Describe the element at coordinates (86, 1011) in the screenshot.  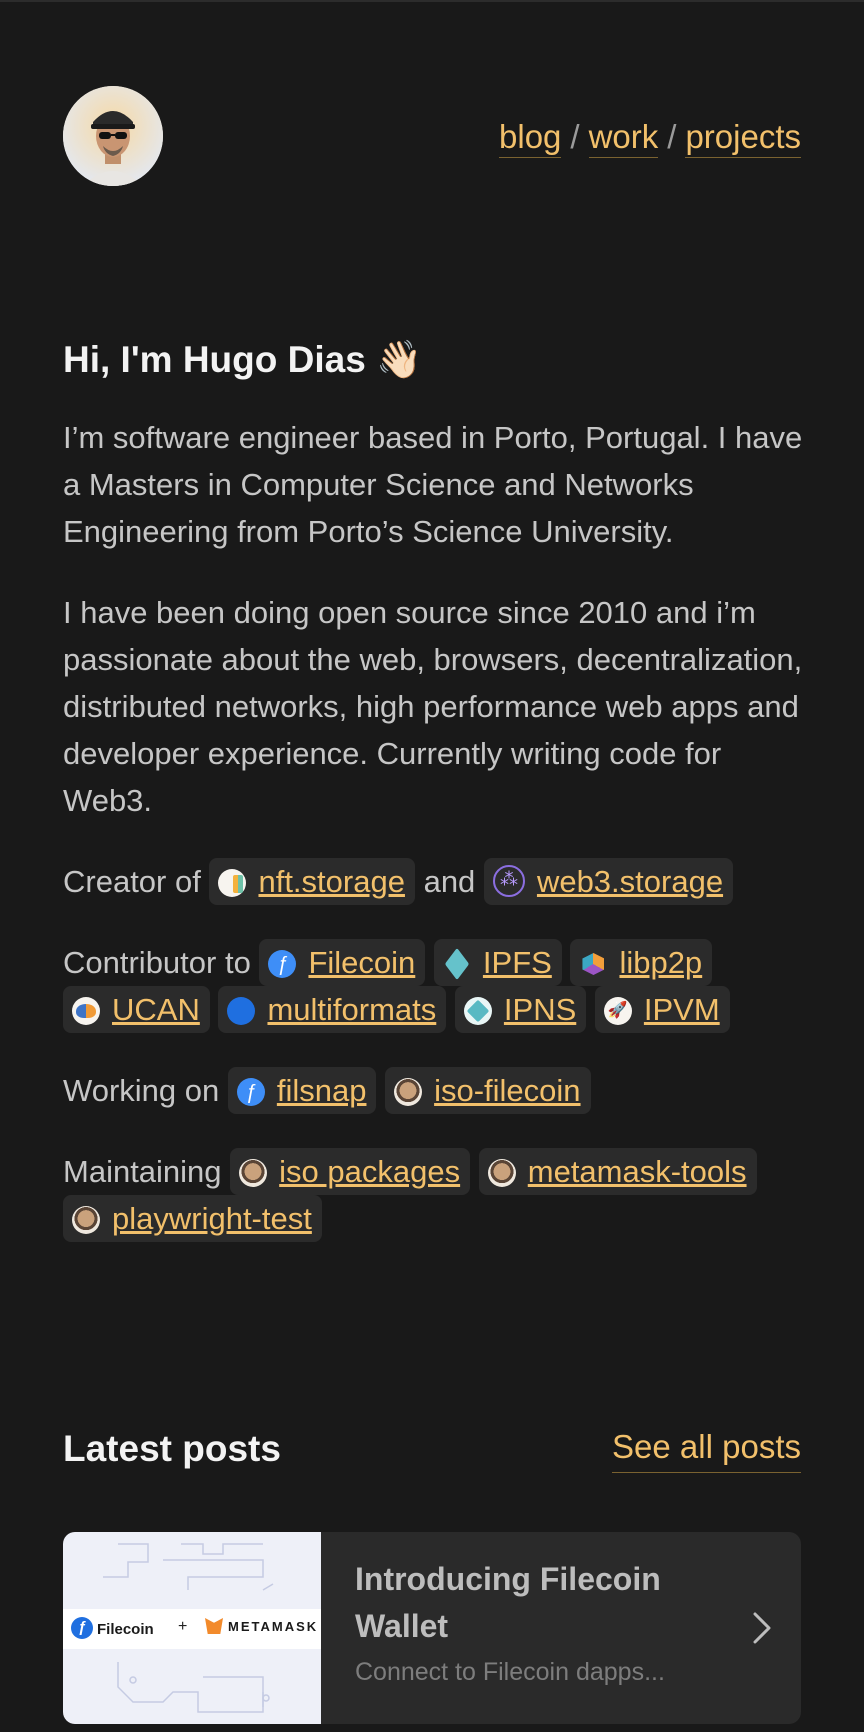
I see `ucan-icon` at that location.